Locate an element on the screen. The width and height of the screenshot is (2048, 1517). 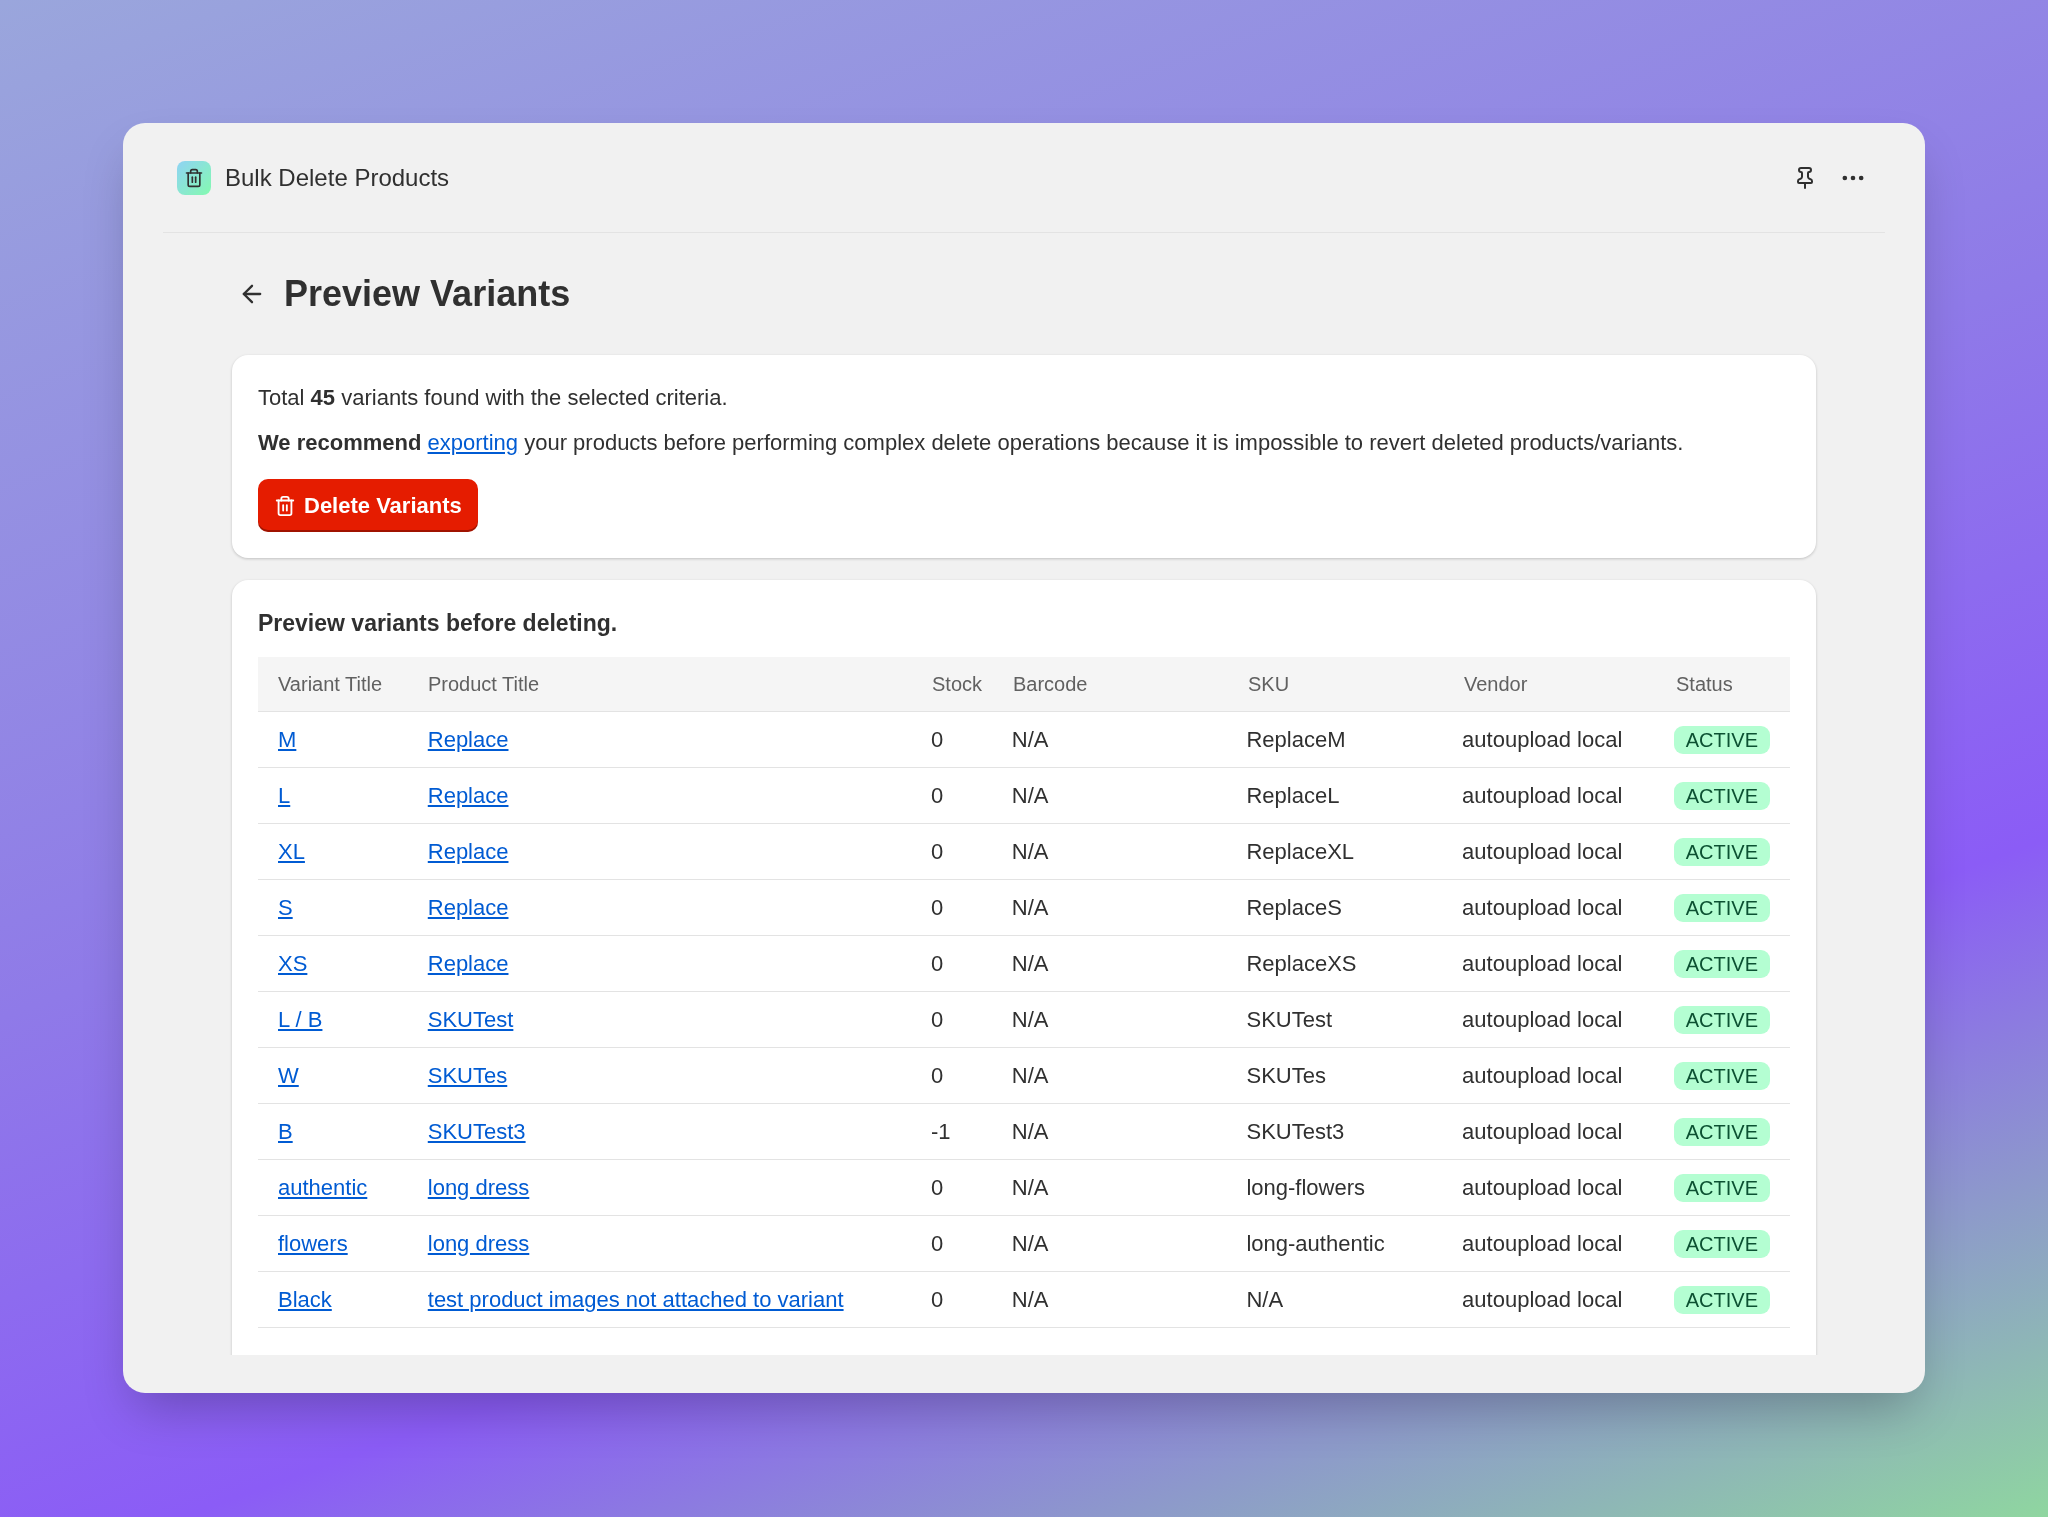
variant-link: XL is located at coordinates (291, 851).